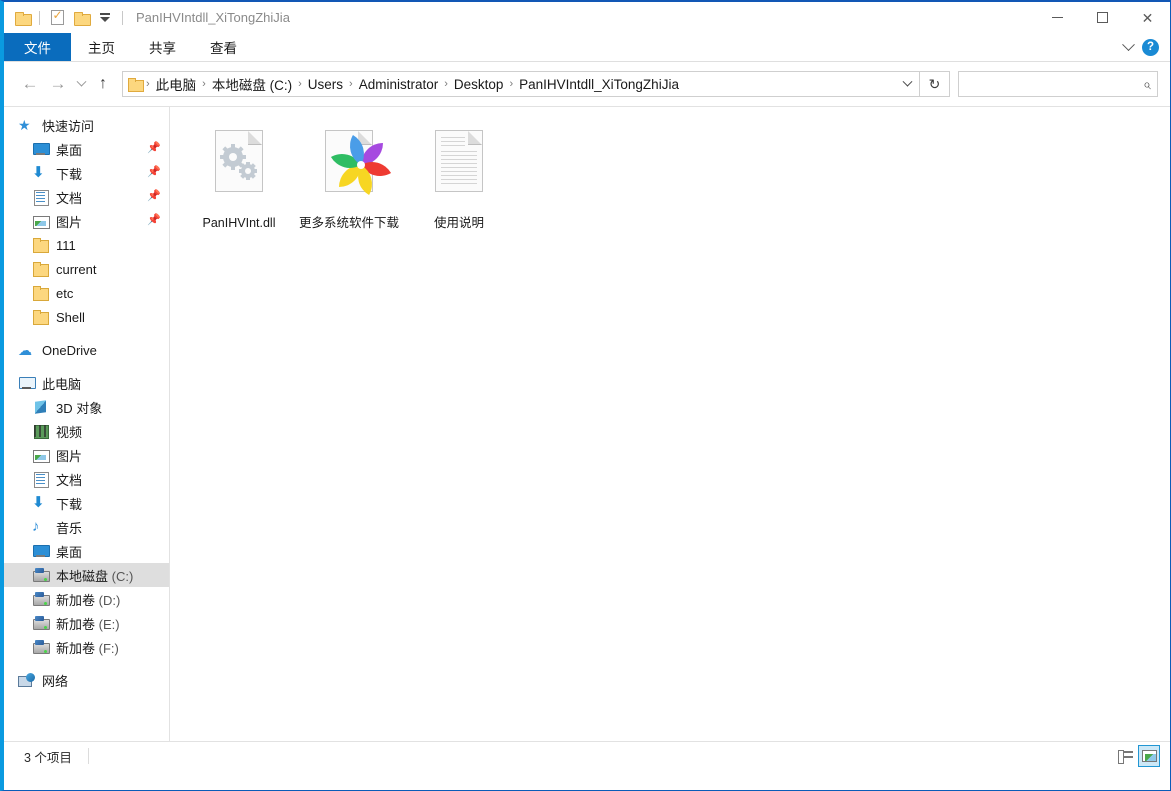 Image resolution: width=1171 pixels, height=791 pixels. Describe the element at coordinates (86, 197) in the screenshot. I see `sidebar-item-documents: 文档 📌` at that location.